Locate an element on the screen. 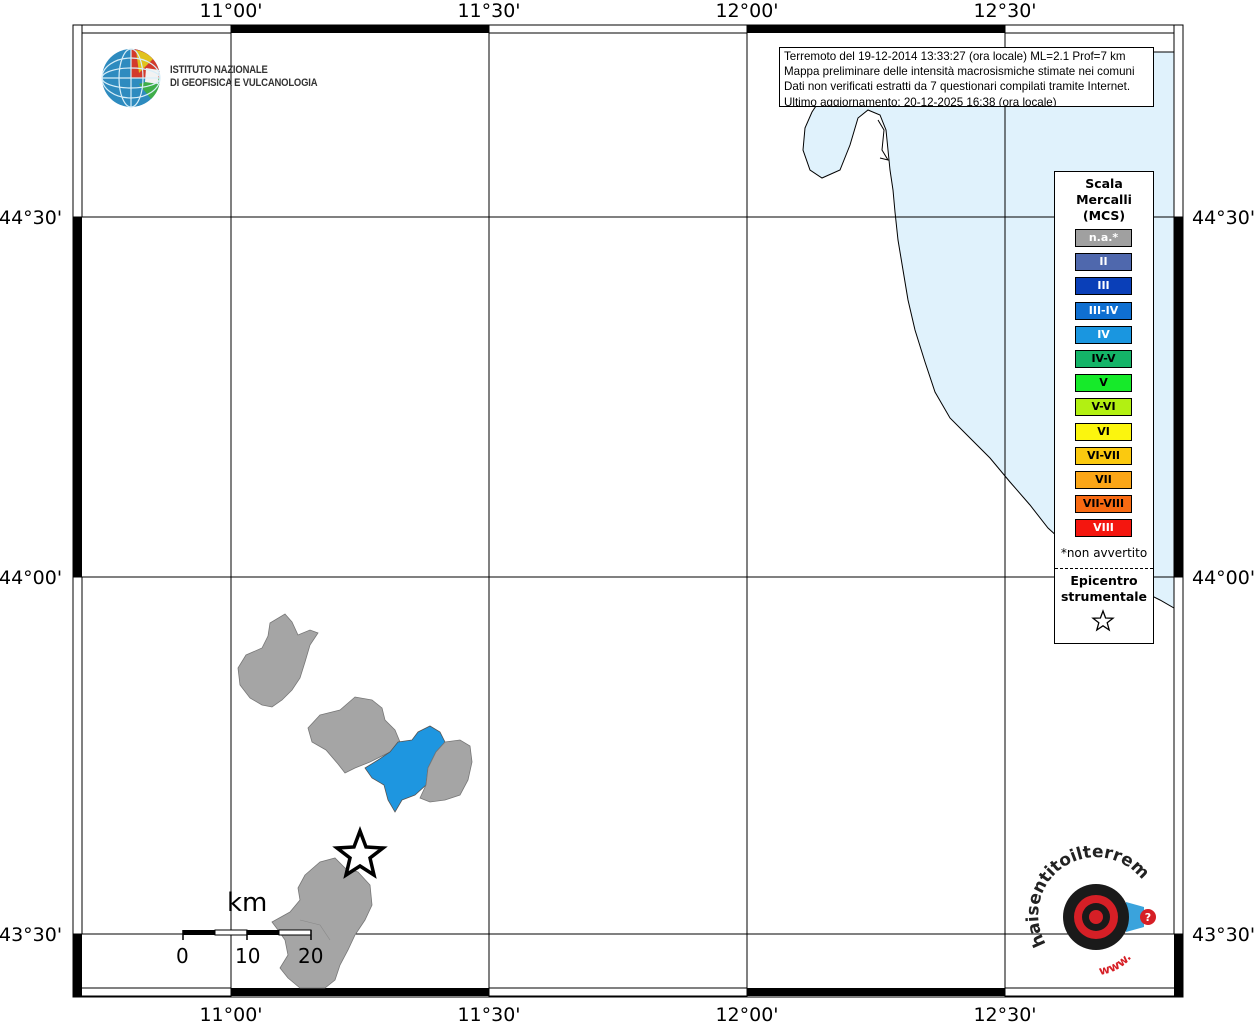 The height and width of the screenshot is (1024, 1256). legend-item: VII is located at coordinates (1103, 480).